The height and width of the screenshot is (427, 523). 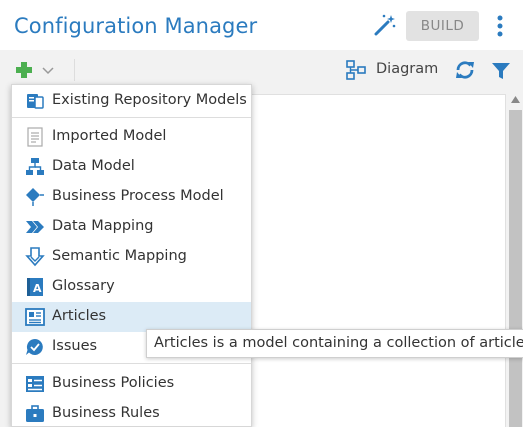 I want to click on magic-wand-icon, so click(x=385, y=25).